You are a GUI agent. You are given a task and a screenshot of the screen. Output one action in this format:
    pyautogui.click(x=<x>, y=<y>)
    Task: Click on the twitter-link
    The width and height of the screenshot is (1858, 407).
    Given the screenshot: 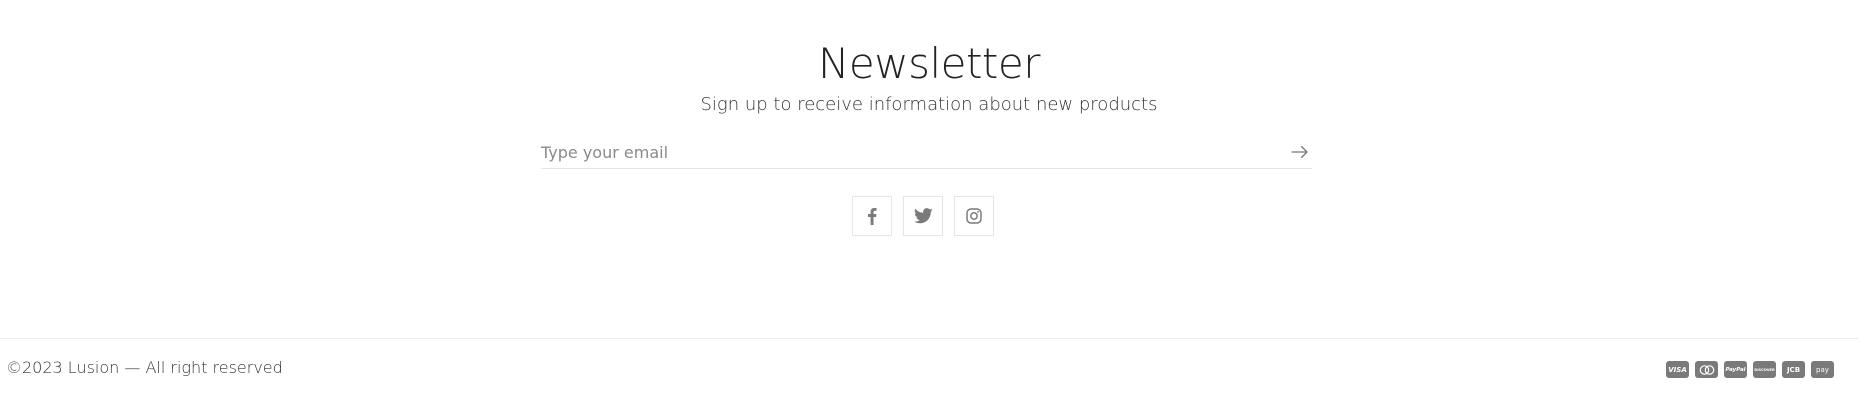 What is the action you would take?
    pyautogui.click(x=923, y=216)
    